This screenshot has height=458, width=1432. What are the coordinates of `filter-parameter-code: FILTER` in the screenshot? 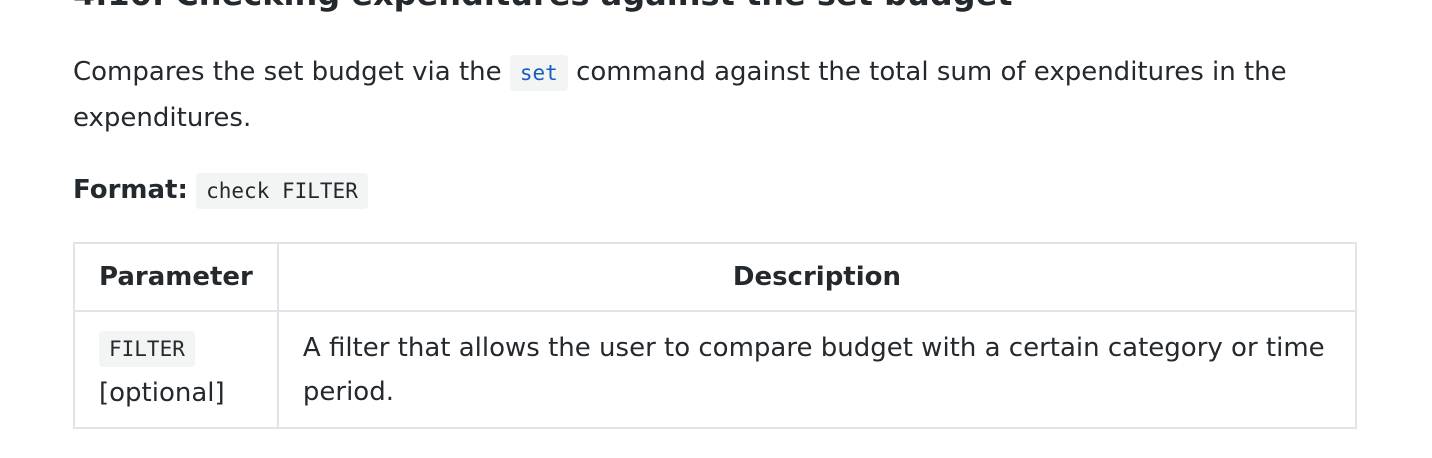 It's located at (147, 349).